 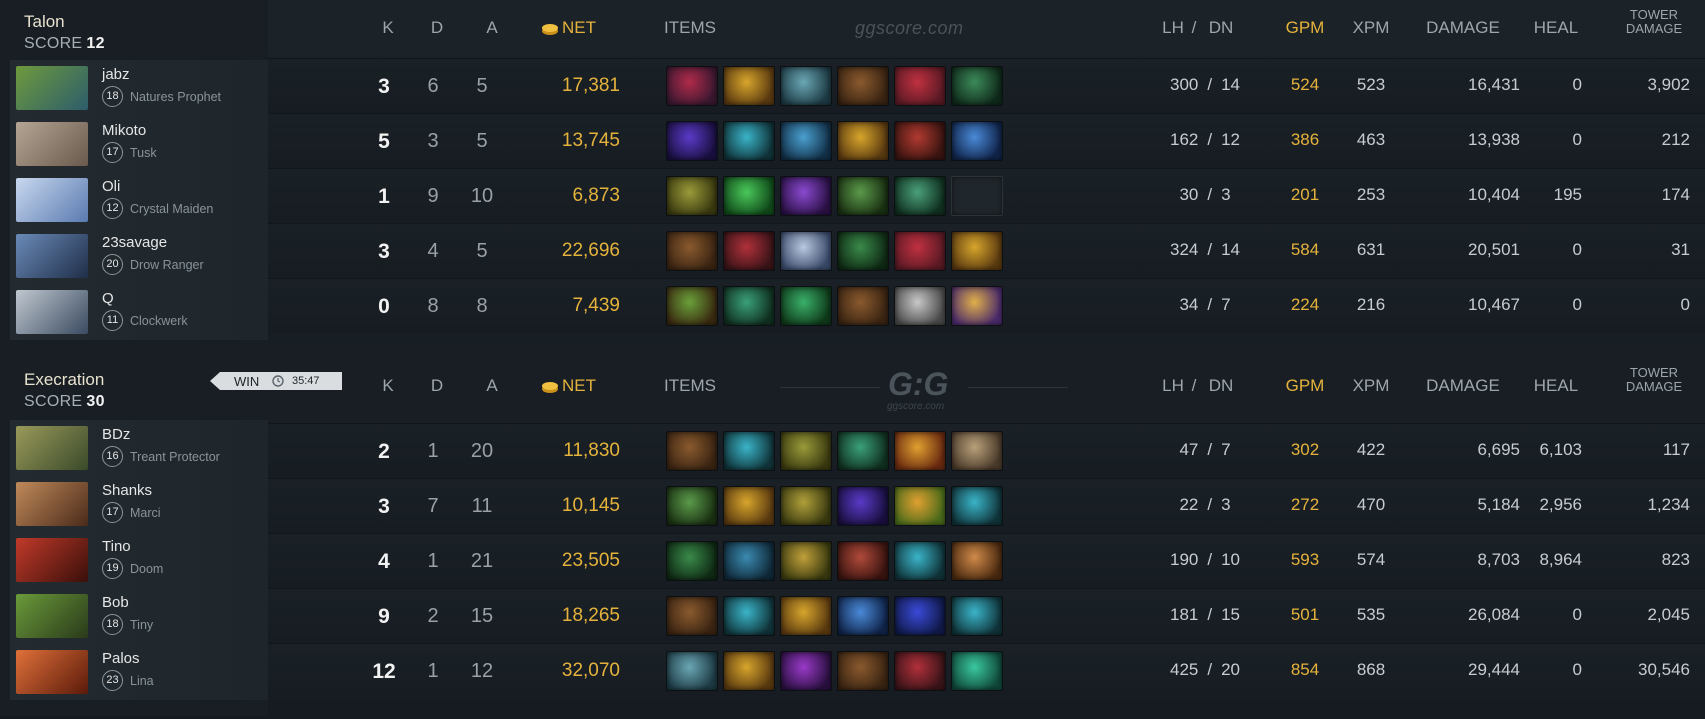 What do you see at coordinates (1371, 249) in the screenshot?
I see `xpm-value: 631` at bounding box center [1371, 249].